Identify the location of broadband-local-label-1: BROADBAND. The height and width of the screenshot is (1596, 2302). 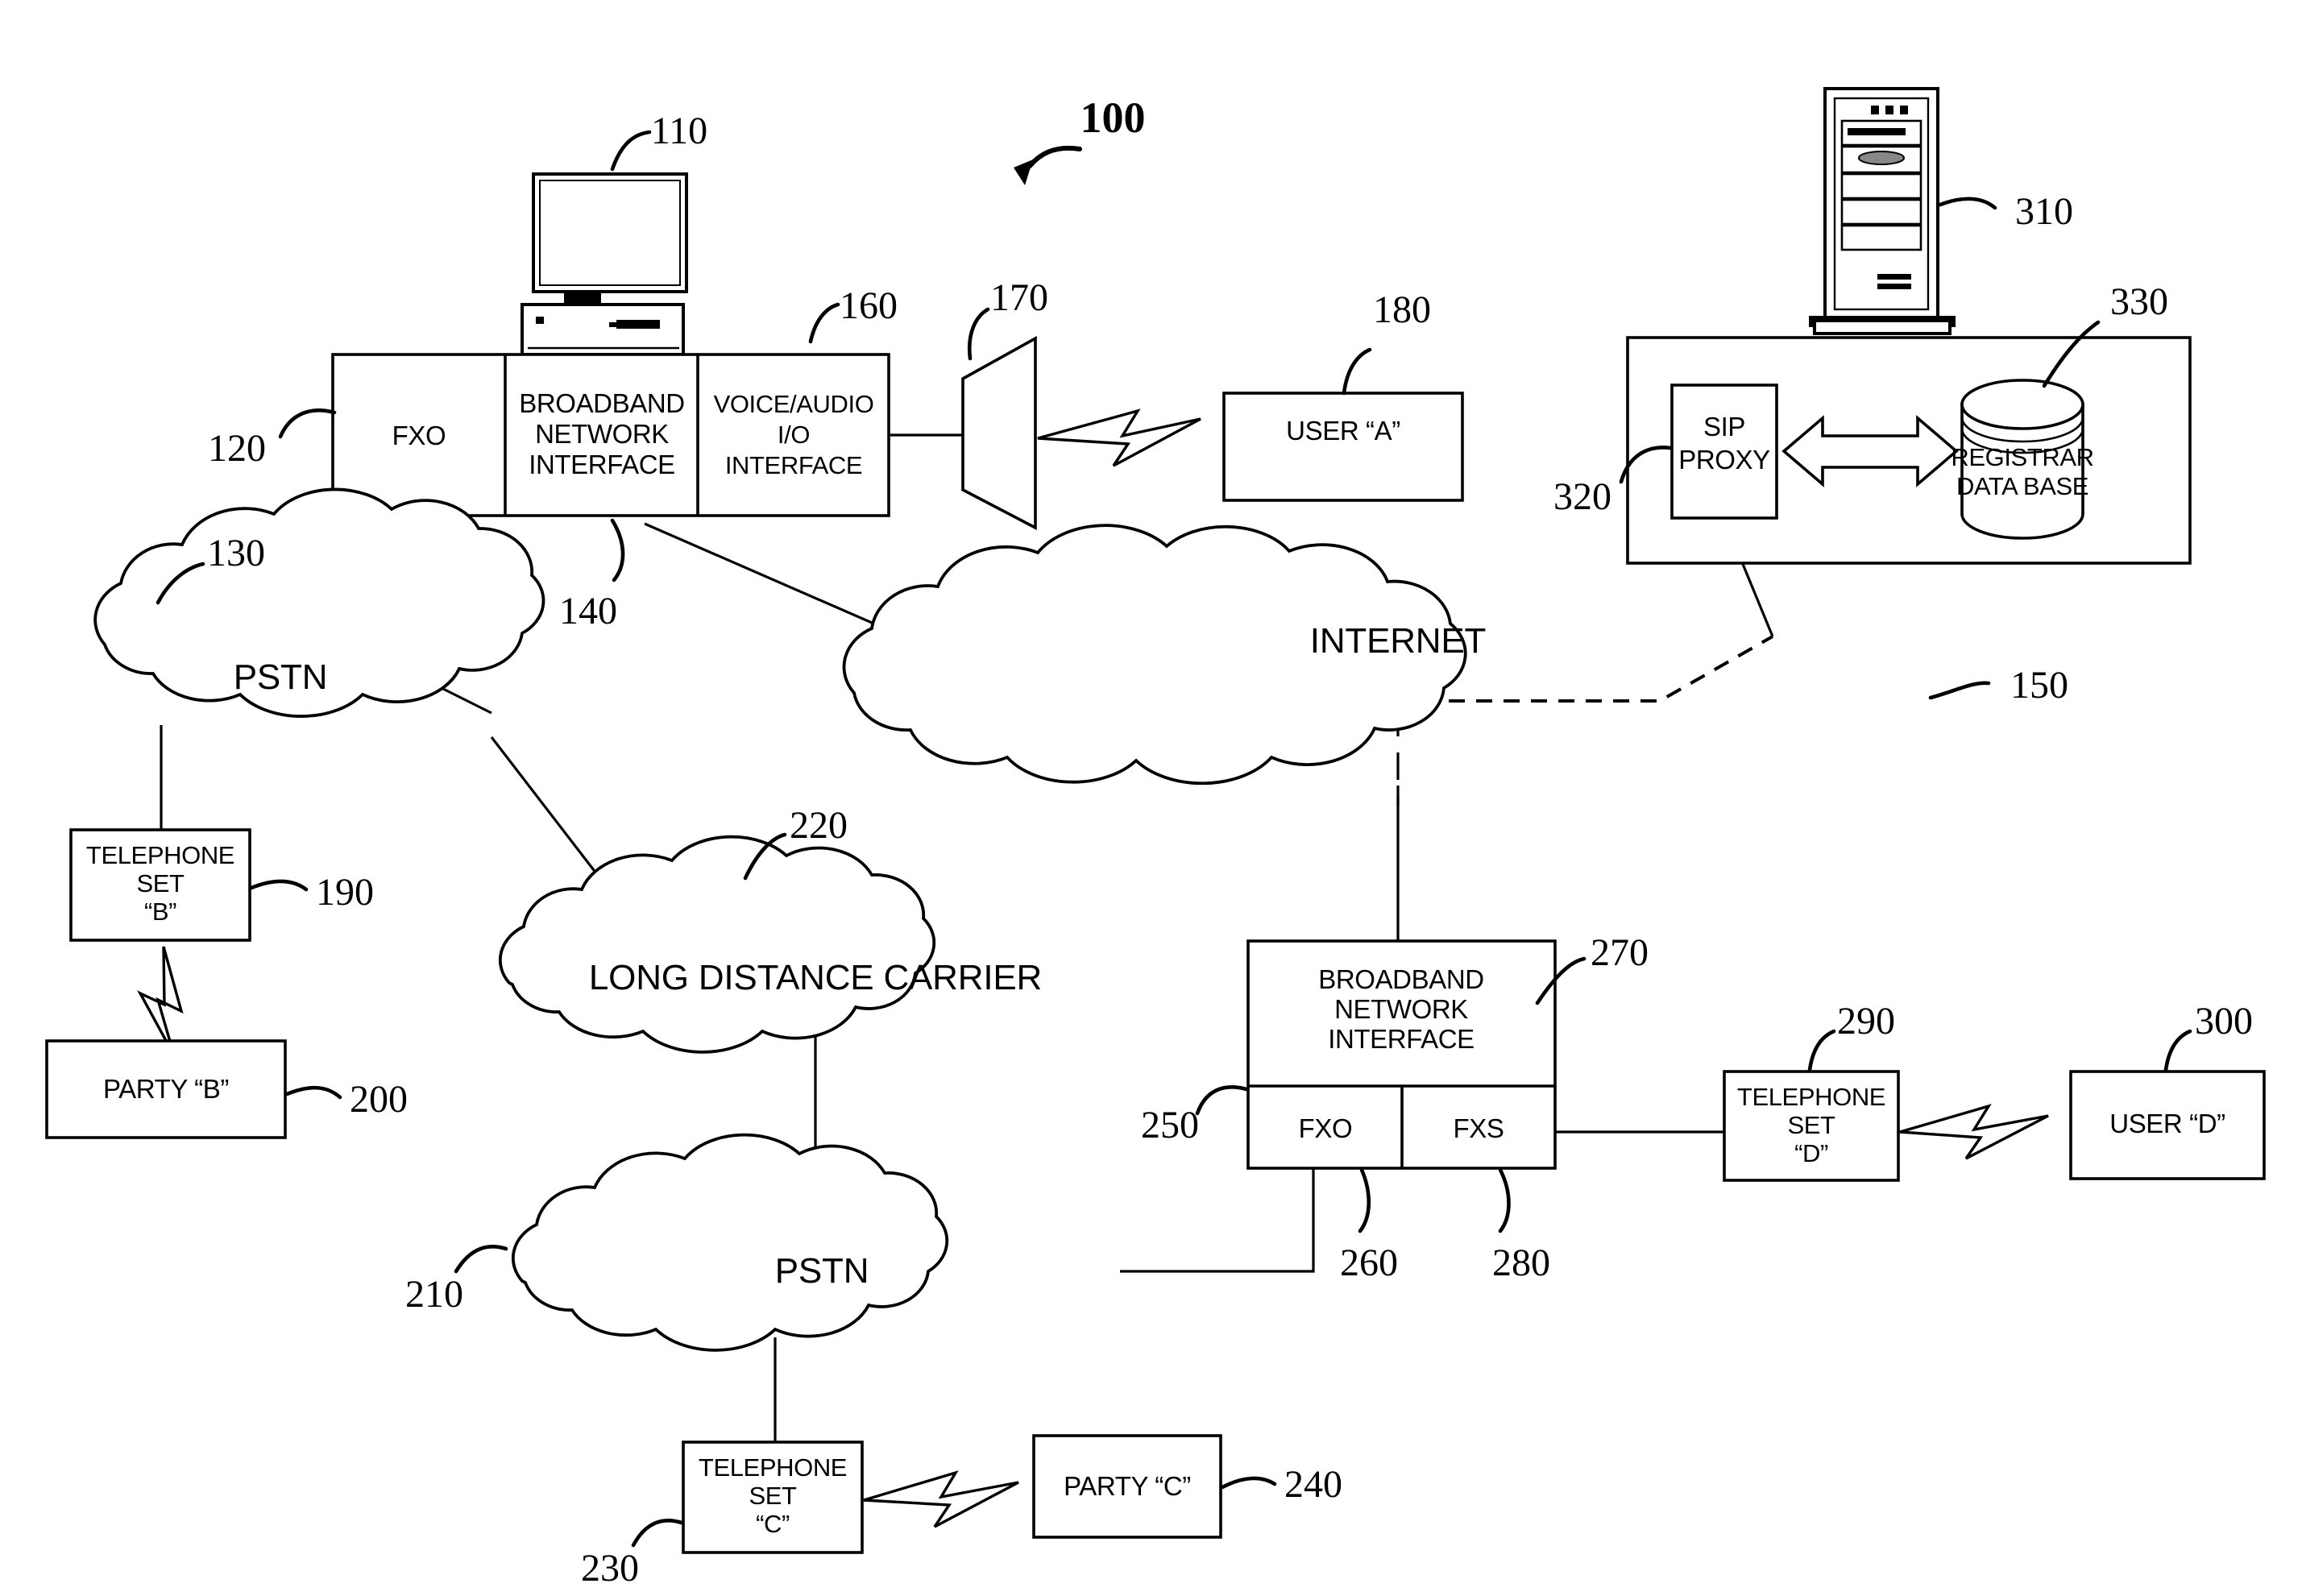
(601, 403).